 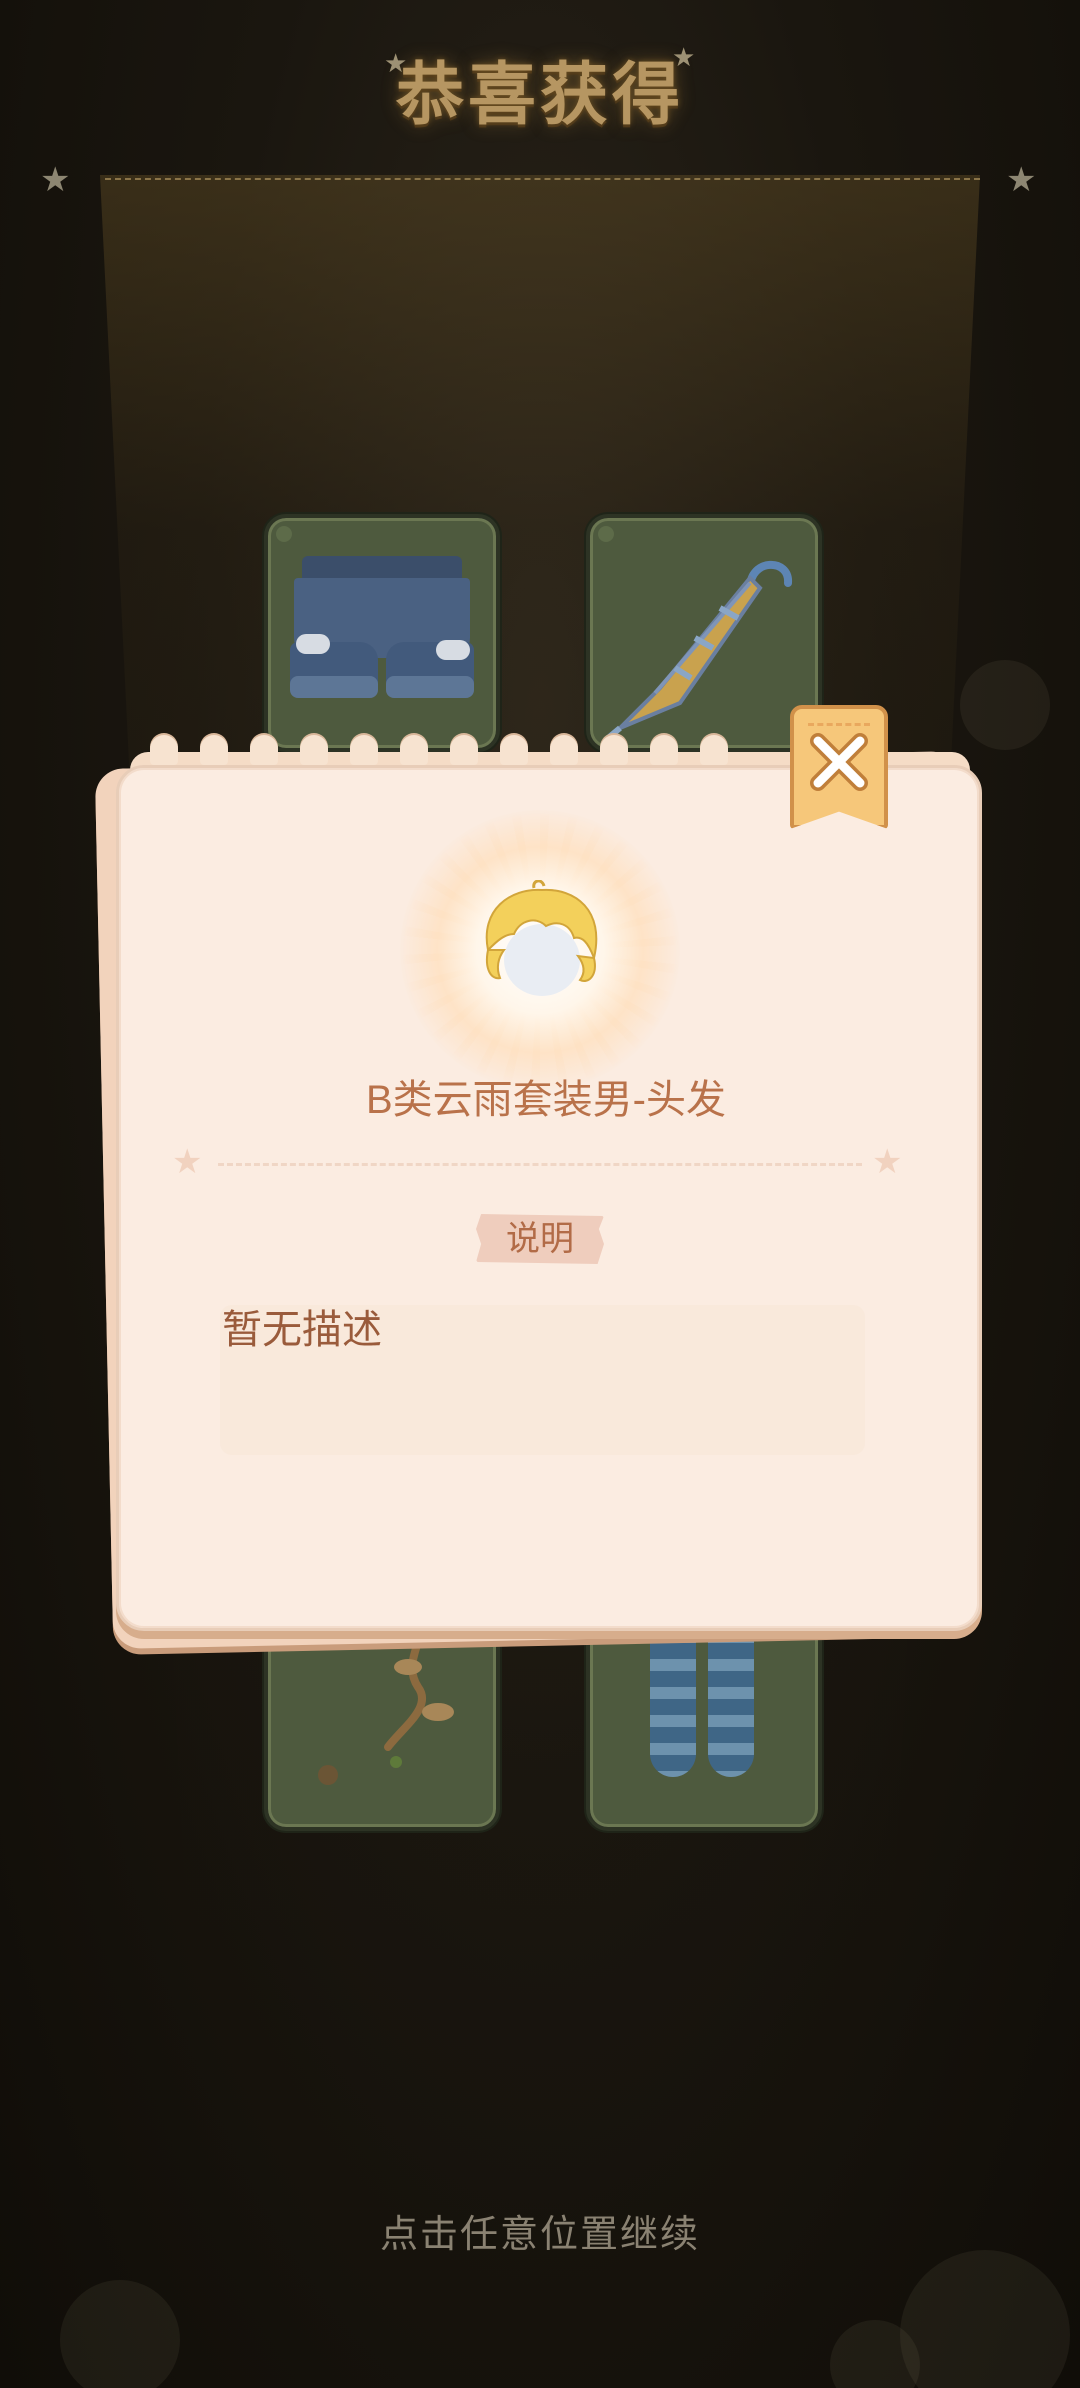 I want to click on reward-tile-umbrella, so click(x=704, y=633).